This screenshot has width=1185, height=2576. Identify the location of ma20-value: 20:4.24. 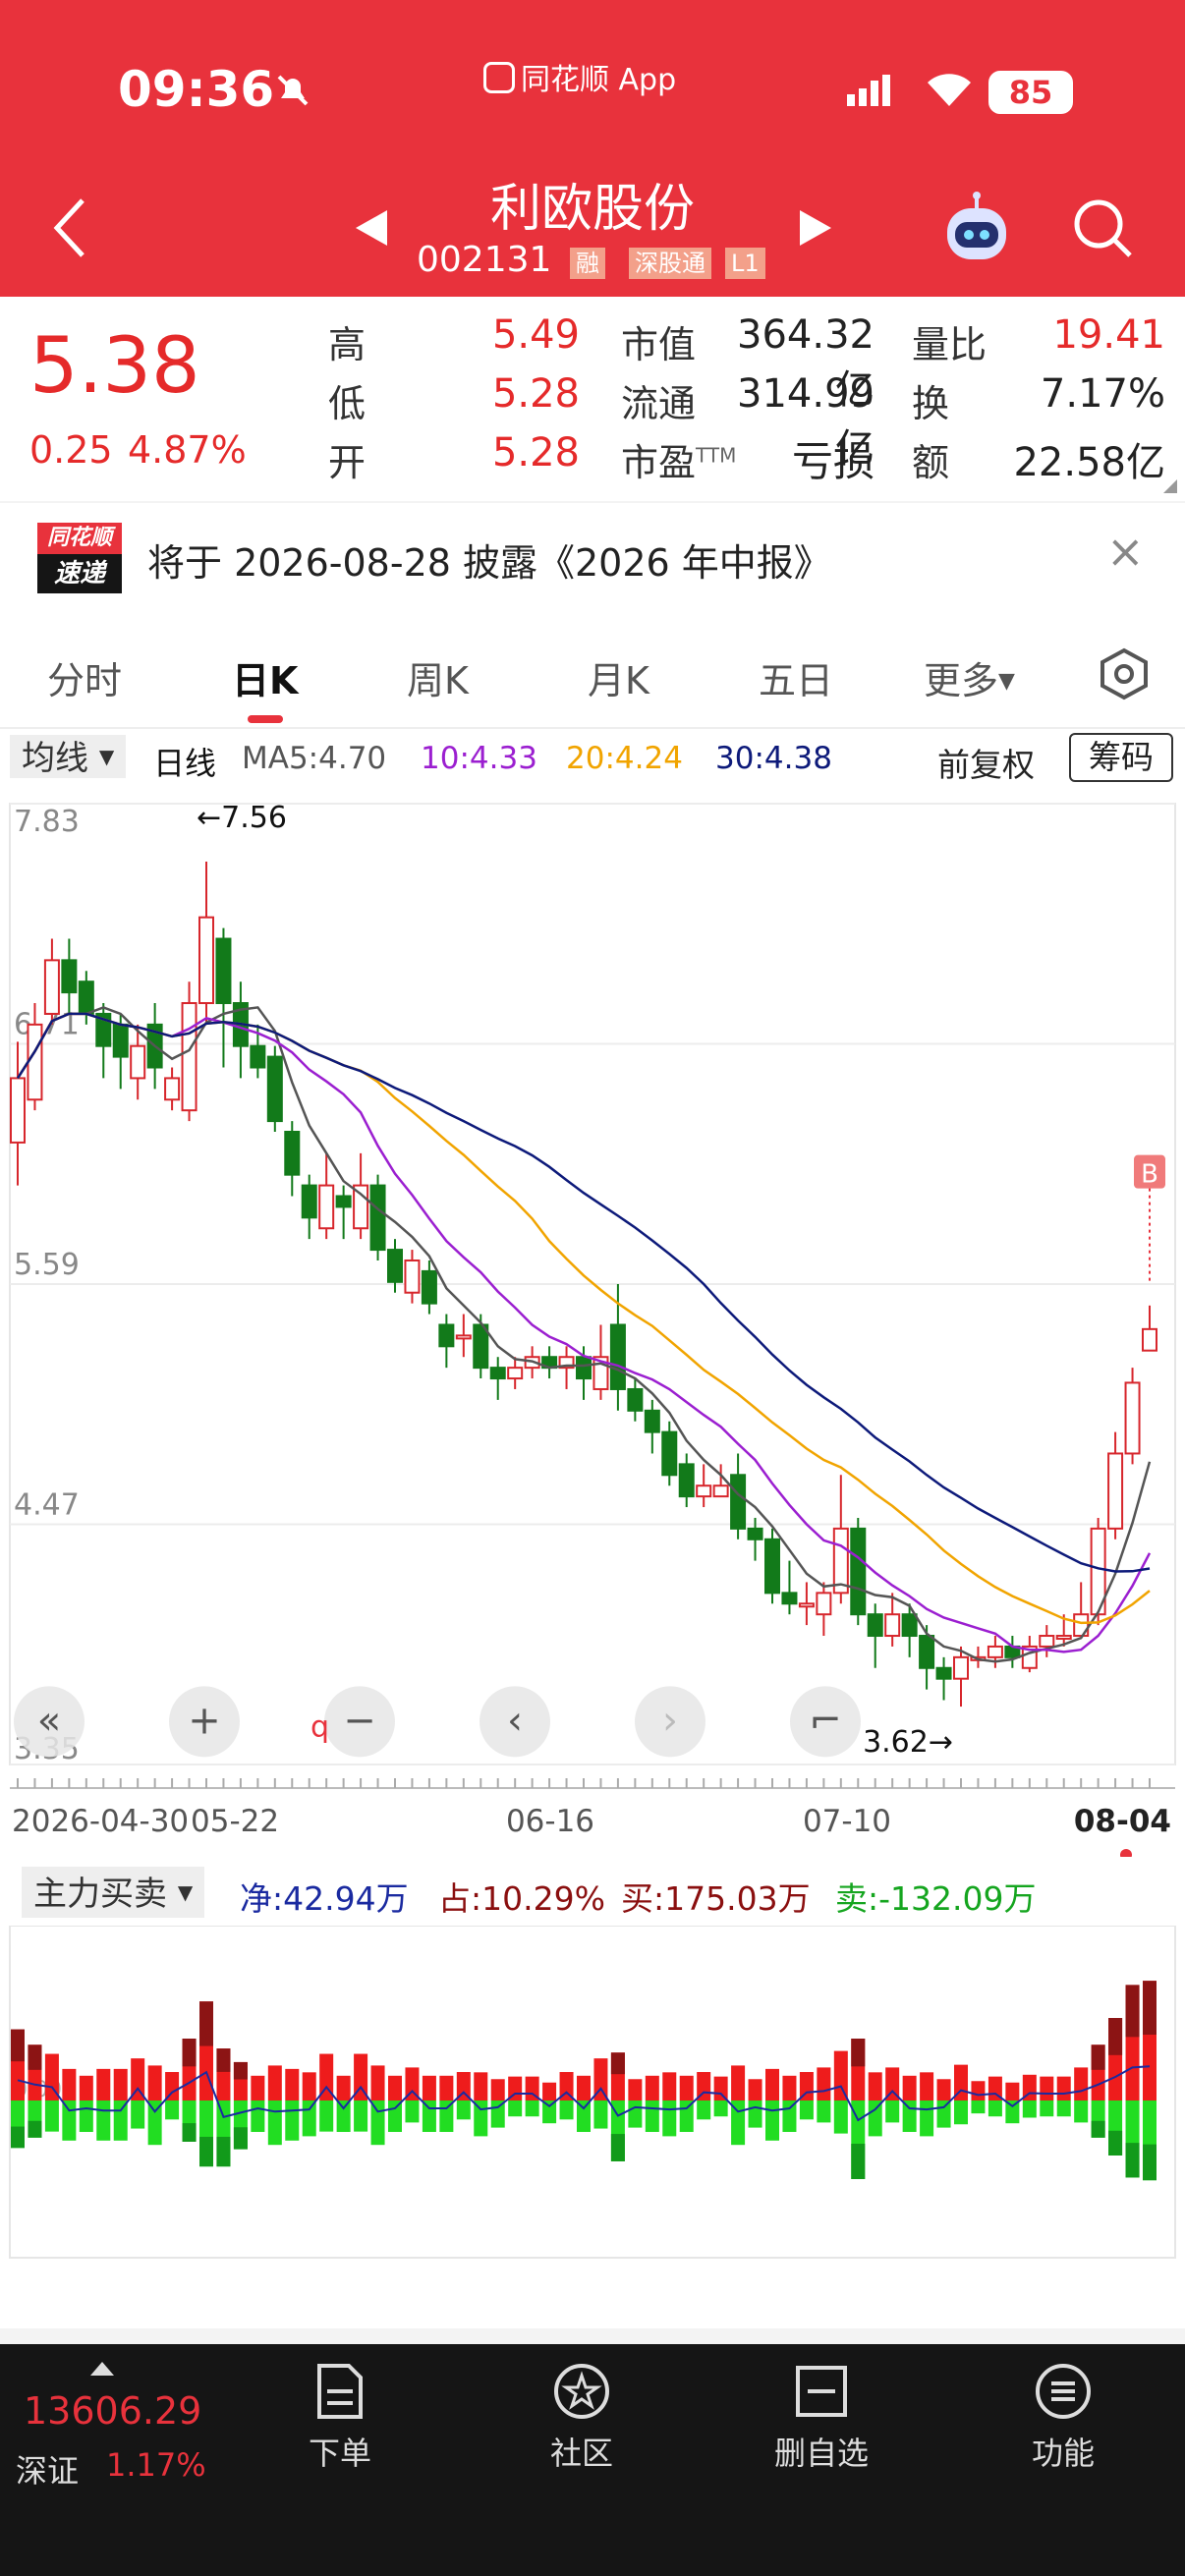
(625, 758).